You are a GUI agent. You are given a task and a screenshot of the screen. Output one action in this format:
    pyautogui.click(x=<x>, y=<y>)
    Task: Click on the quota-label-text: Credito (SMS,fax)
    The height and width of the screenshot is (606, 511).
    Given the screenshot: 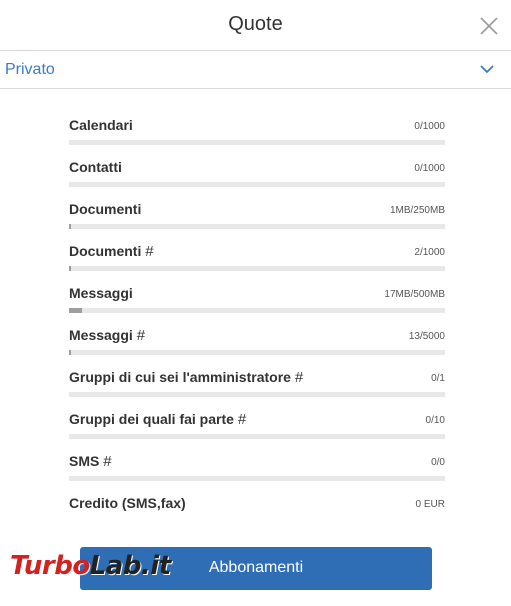 What is the action you would take?
    pyautogui.click(x=127, y=503)
    